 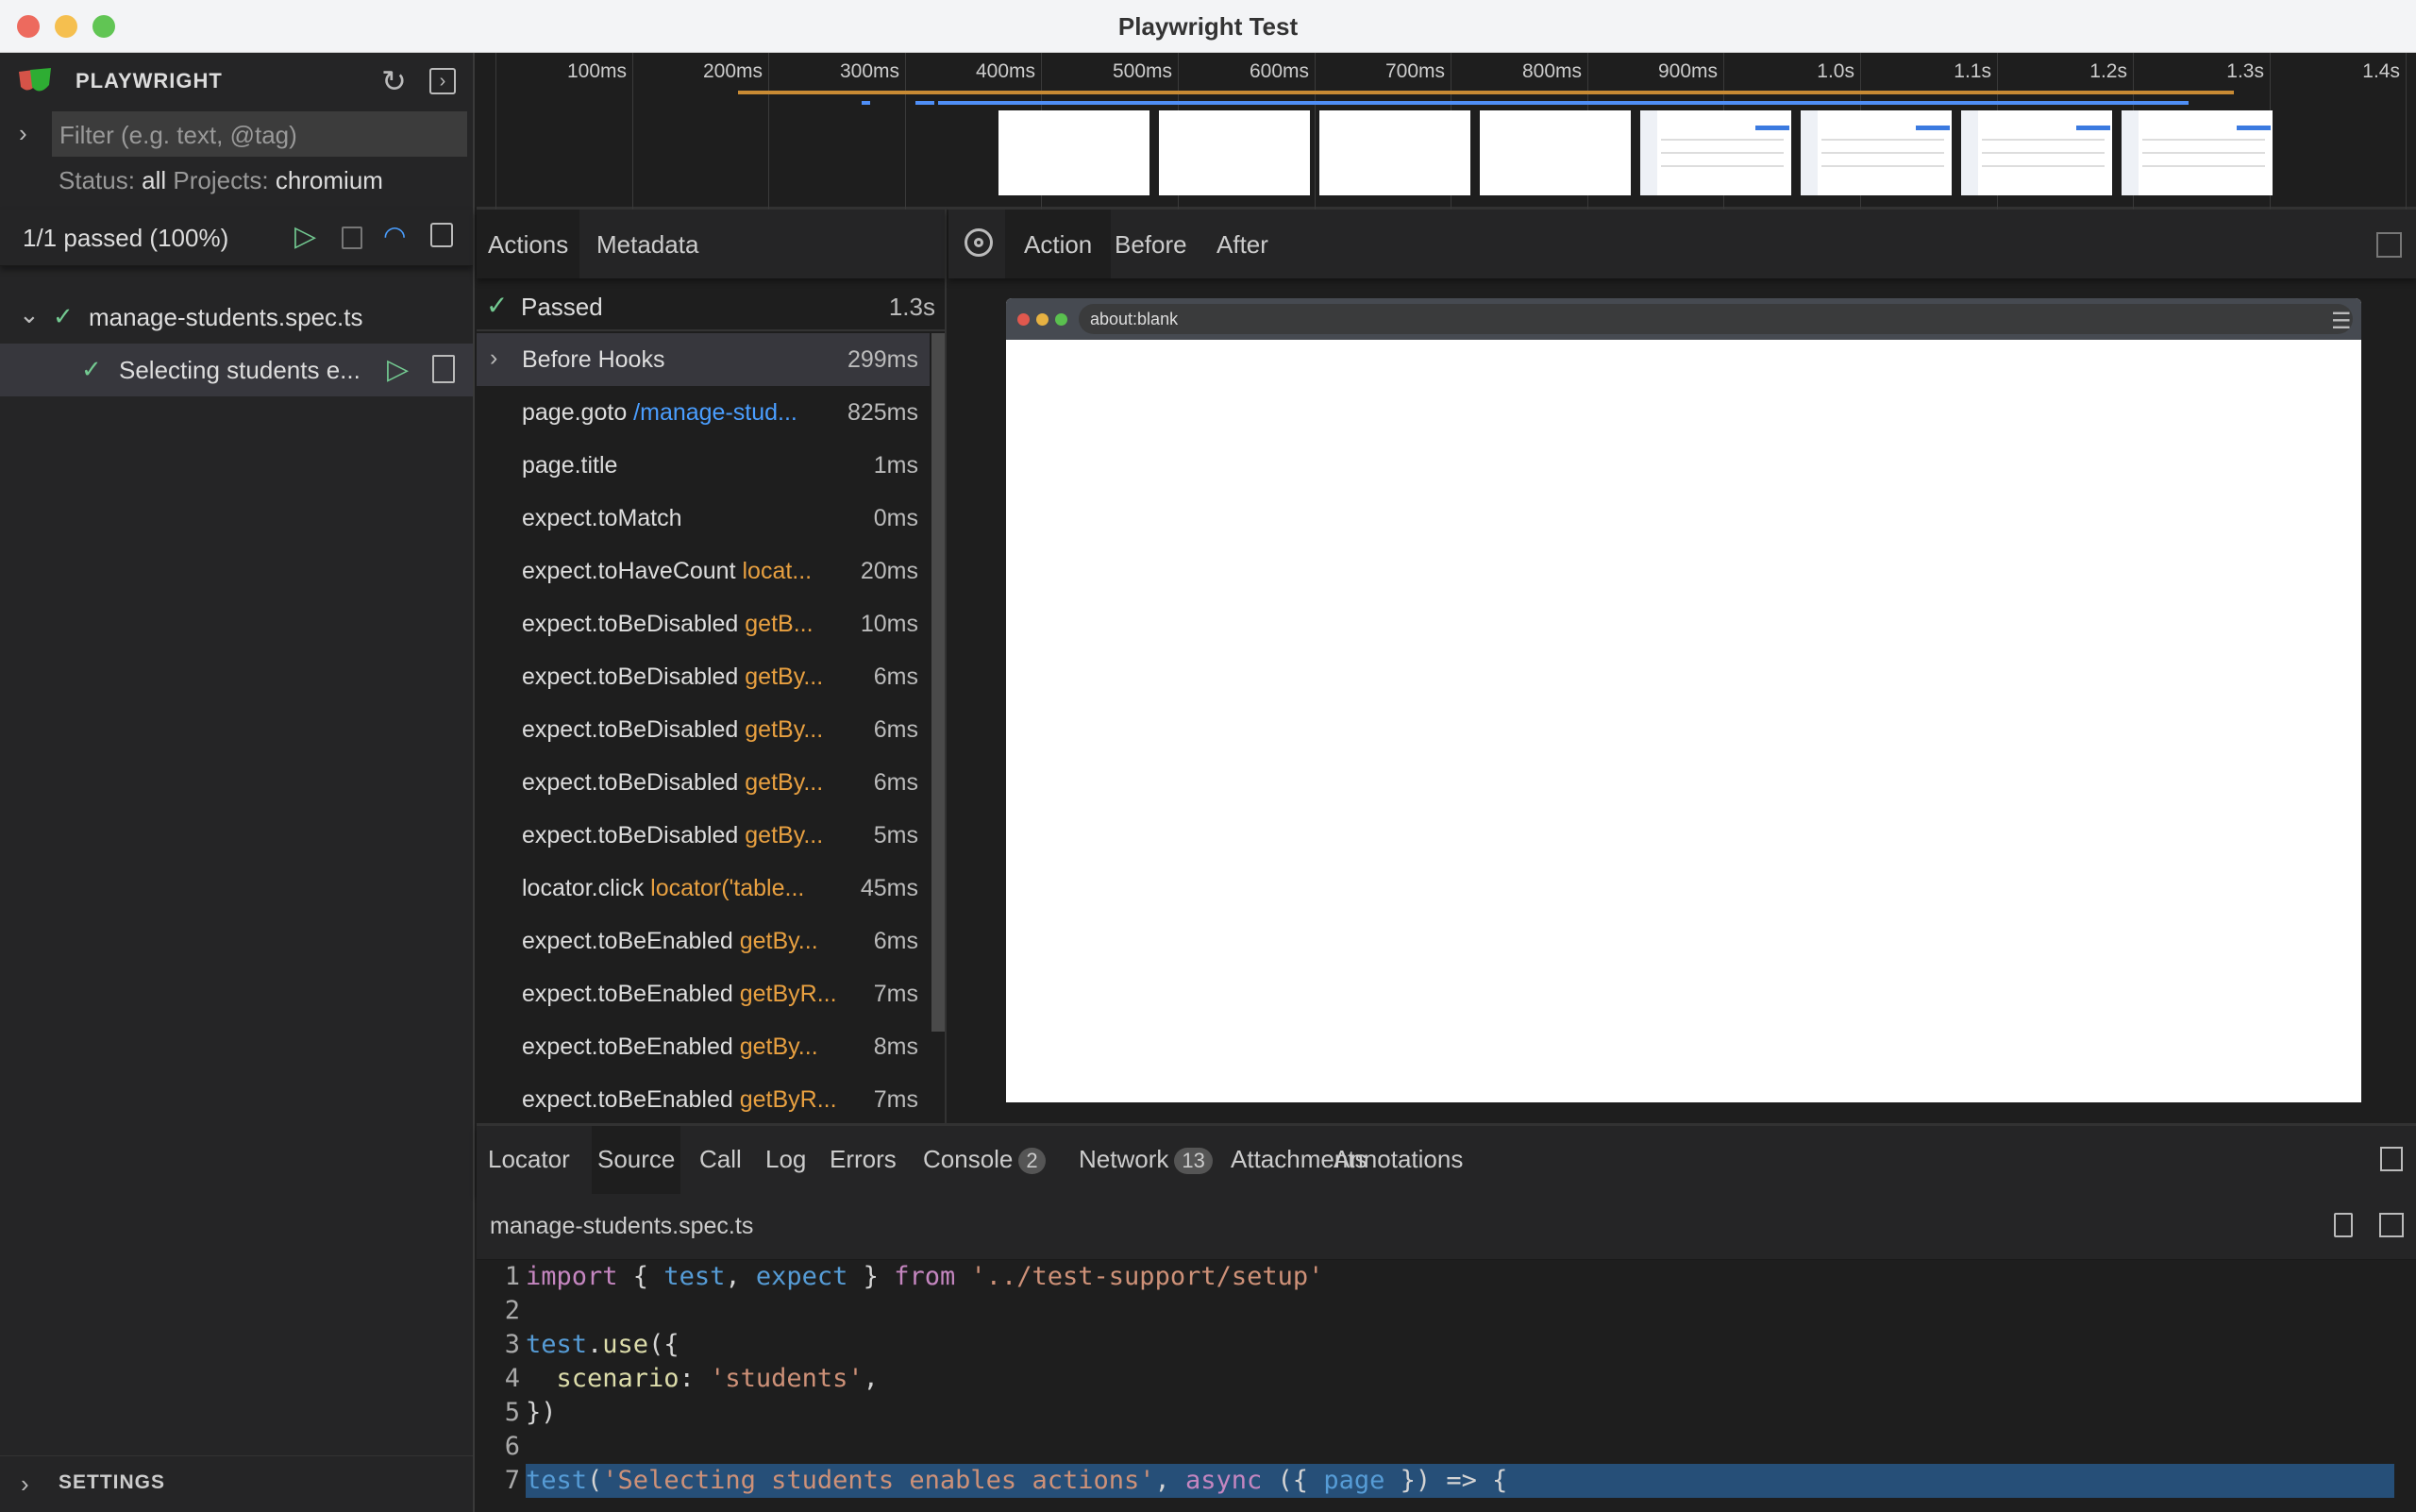 What do you see at coordinates (786, 1160) in the screenshot?
I see `tab-log: Log` at bounding box center [786, 1160].